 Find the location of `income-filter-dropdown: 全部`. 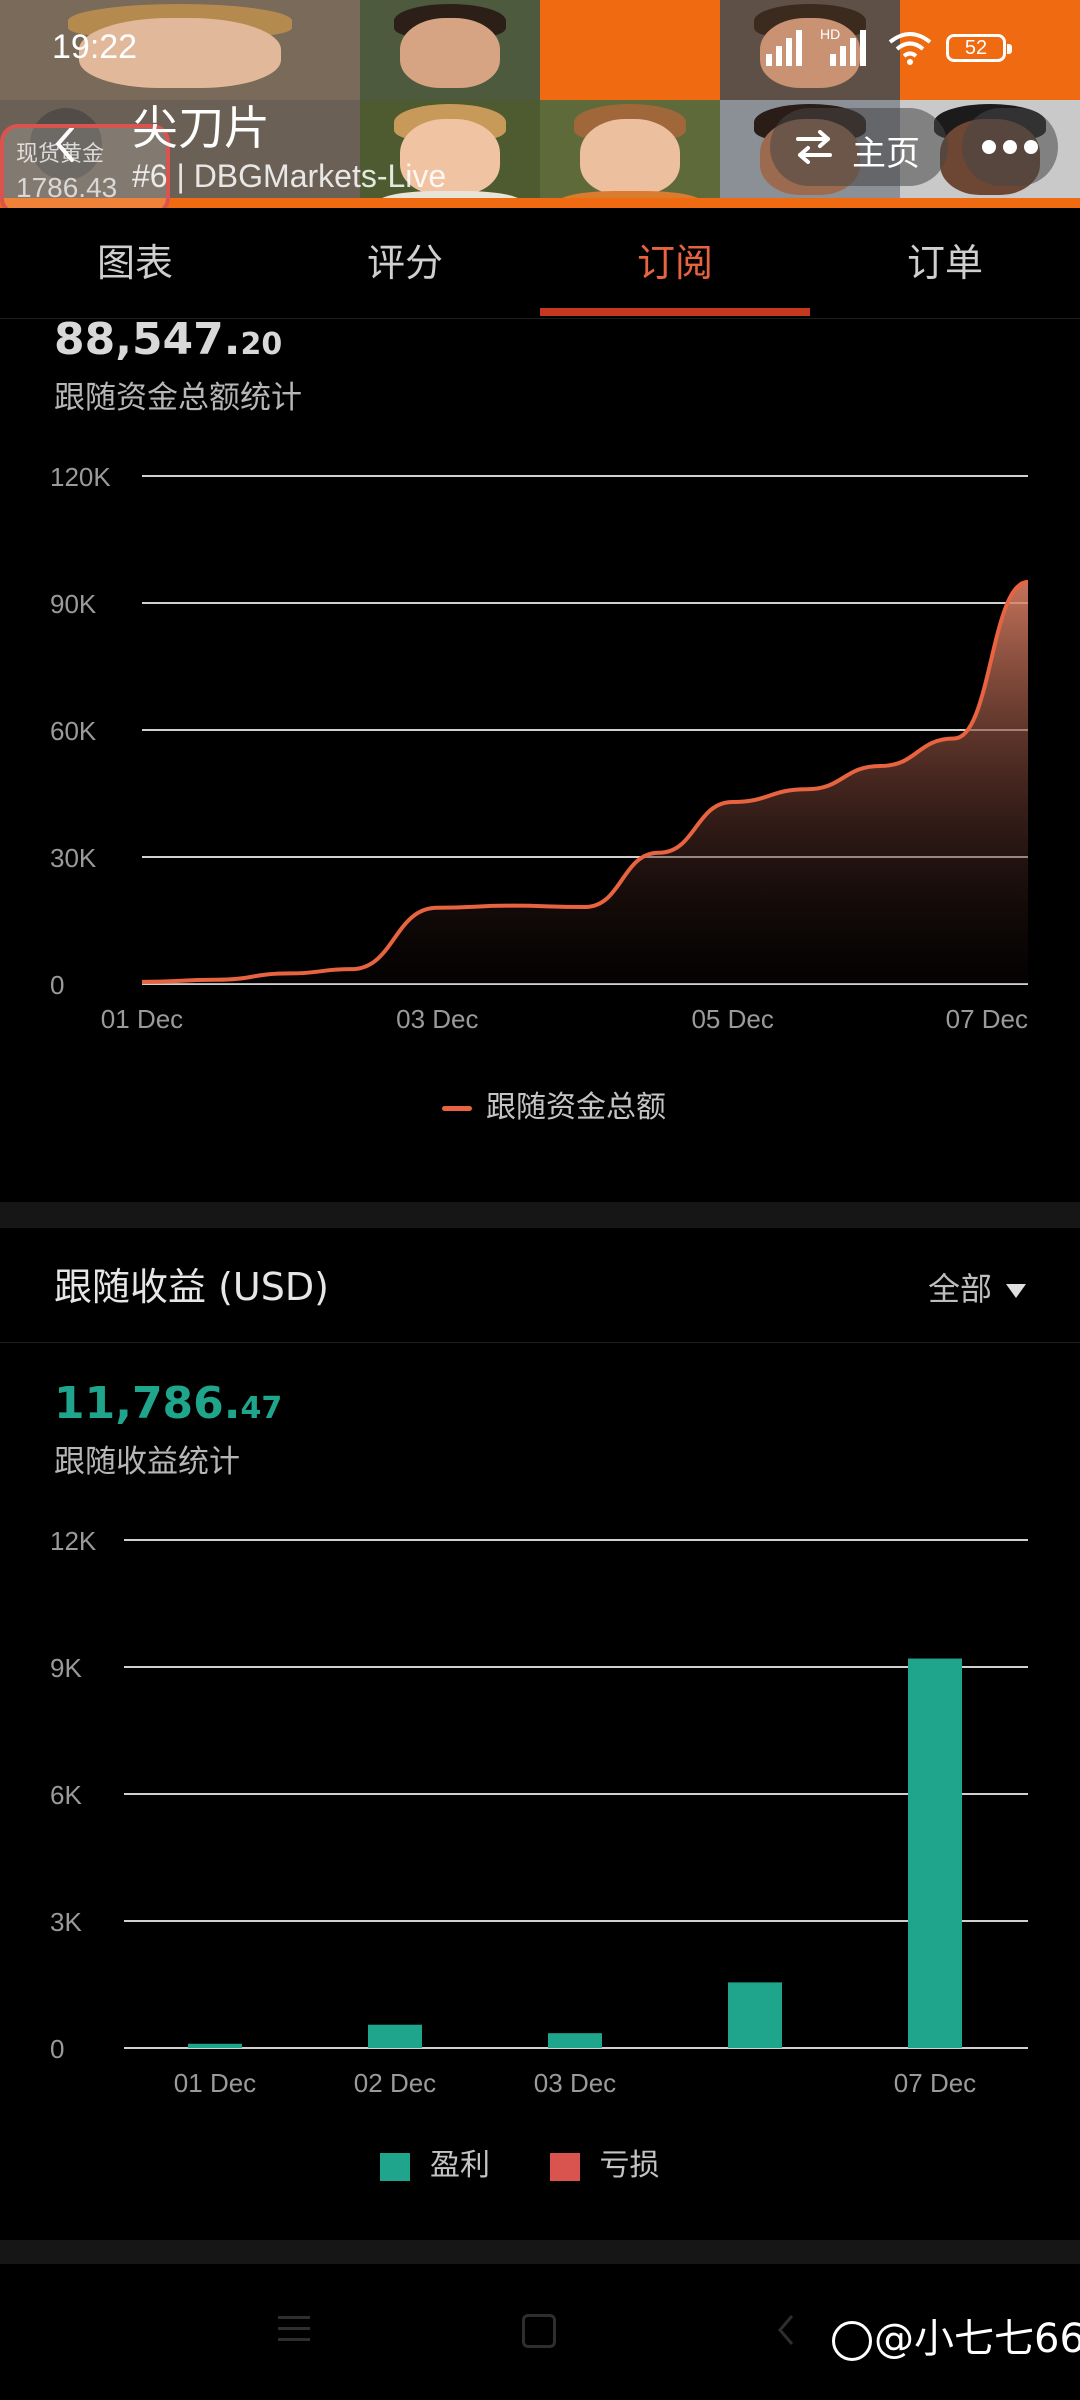

income-filter-dropdown: 全部 is located at coordinates (977, 1287).